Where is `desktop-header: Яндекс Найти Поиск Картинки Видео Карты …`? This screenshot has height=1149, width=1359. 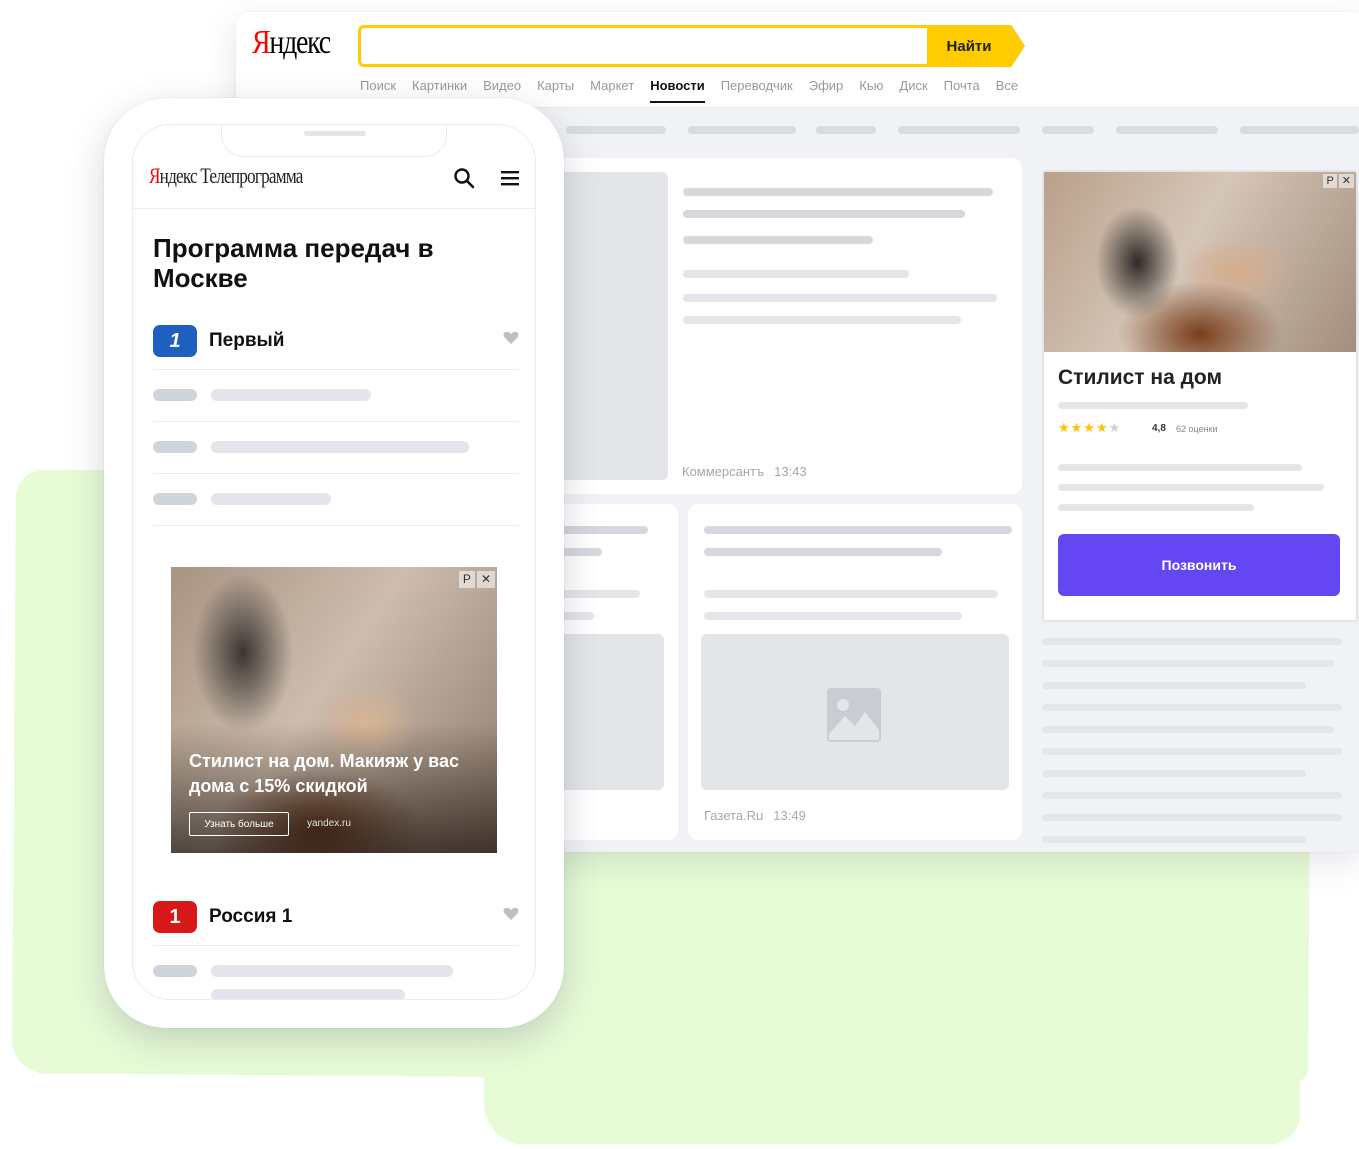 desktop-header: Яндекс Найти Поиск Картинки Видео Карты … is located at coordinates (797, 60).